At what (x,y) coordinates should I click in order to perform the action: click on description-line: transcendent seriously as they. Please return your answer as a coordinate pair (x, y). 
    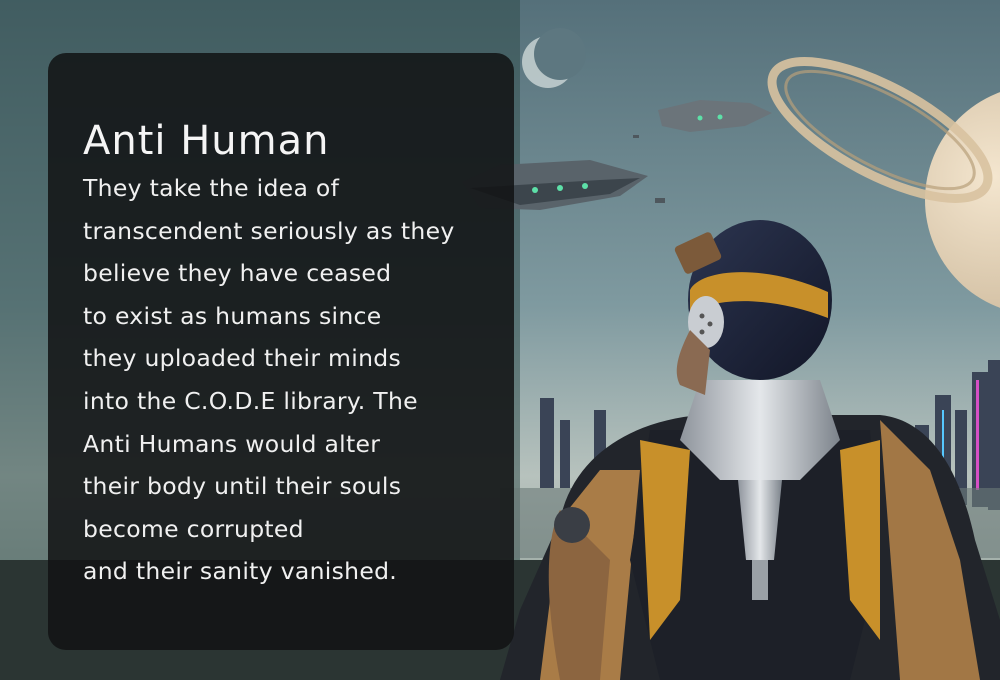
    Looking at the image, I should click on (269, 230).